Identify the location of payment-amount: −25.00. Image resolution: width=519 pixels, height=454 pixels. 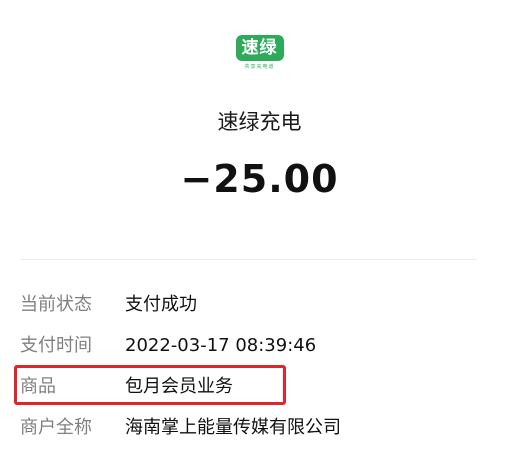
(259, 179).